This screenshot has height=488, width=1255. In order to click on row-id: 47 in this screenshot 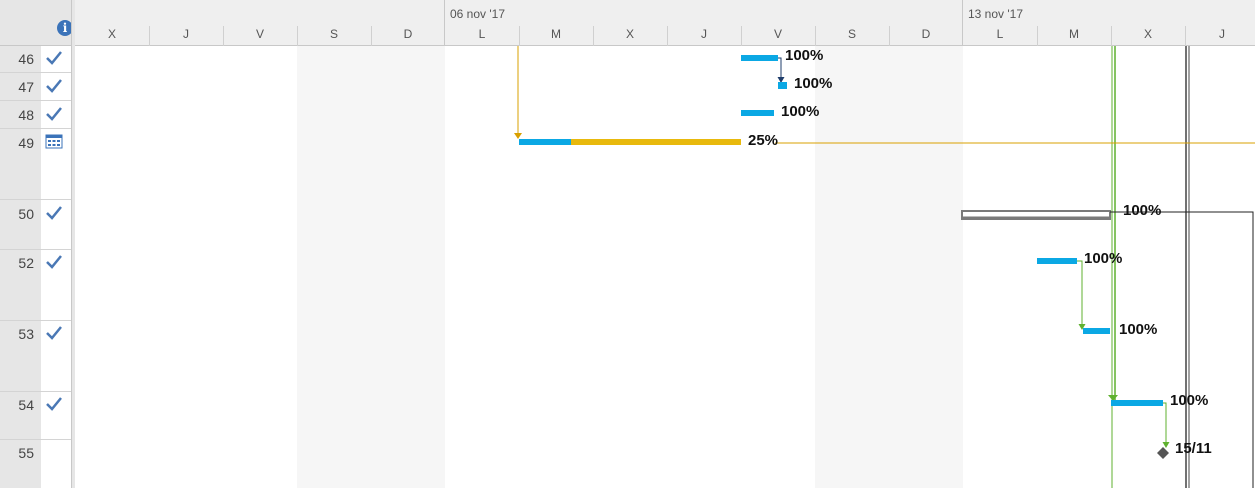, I will do `click(17, 87)`.